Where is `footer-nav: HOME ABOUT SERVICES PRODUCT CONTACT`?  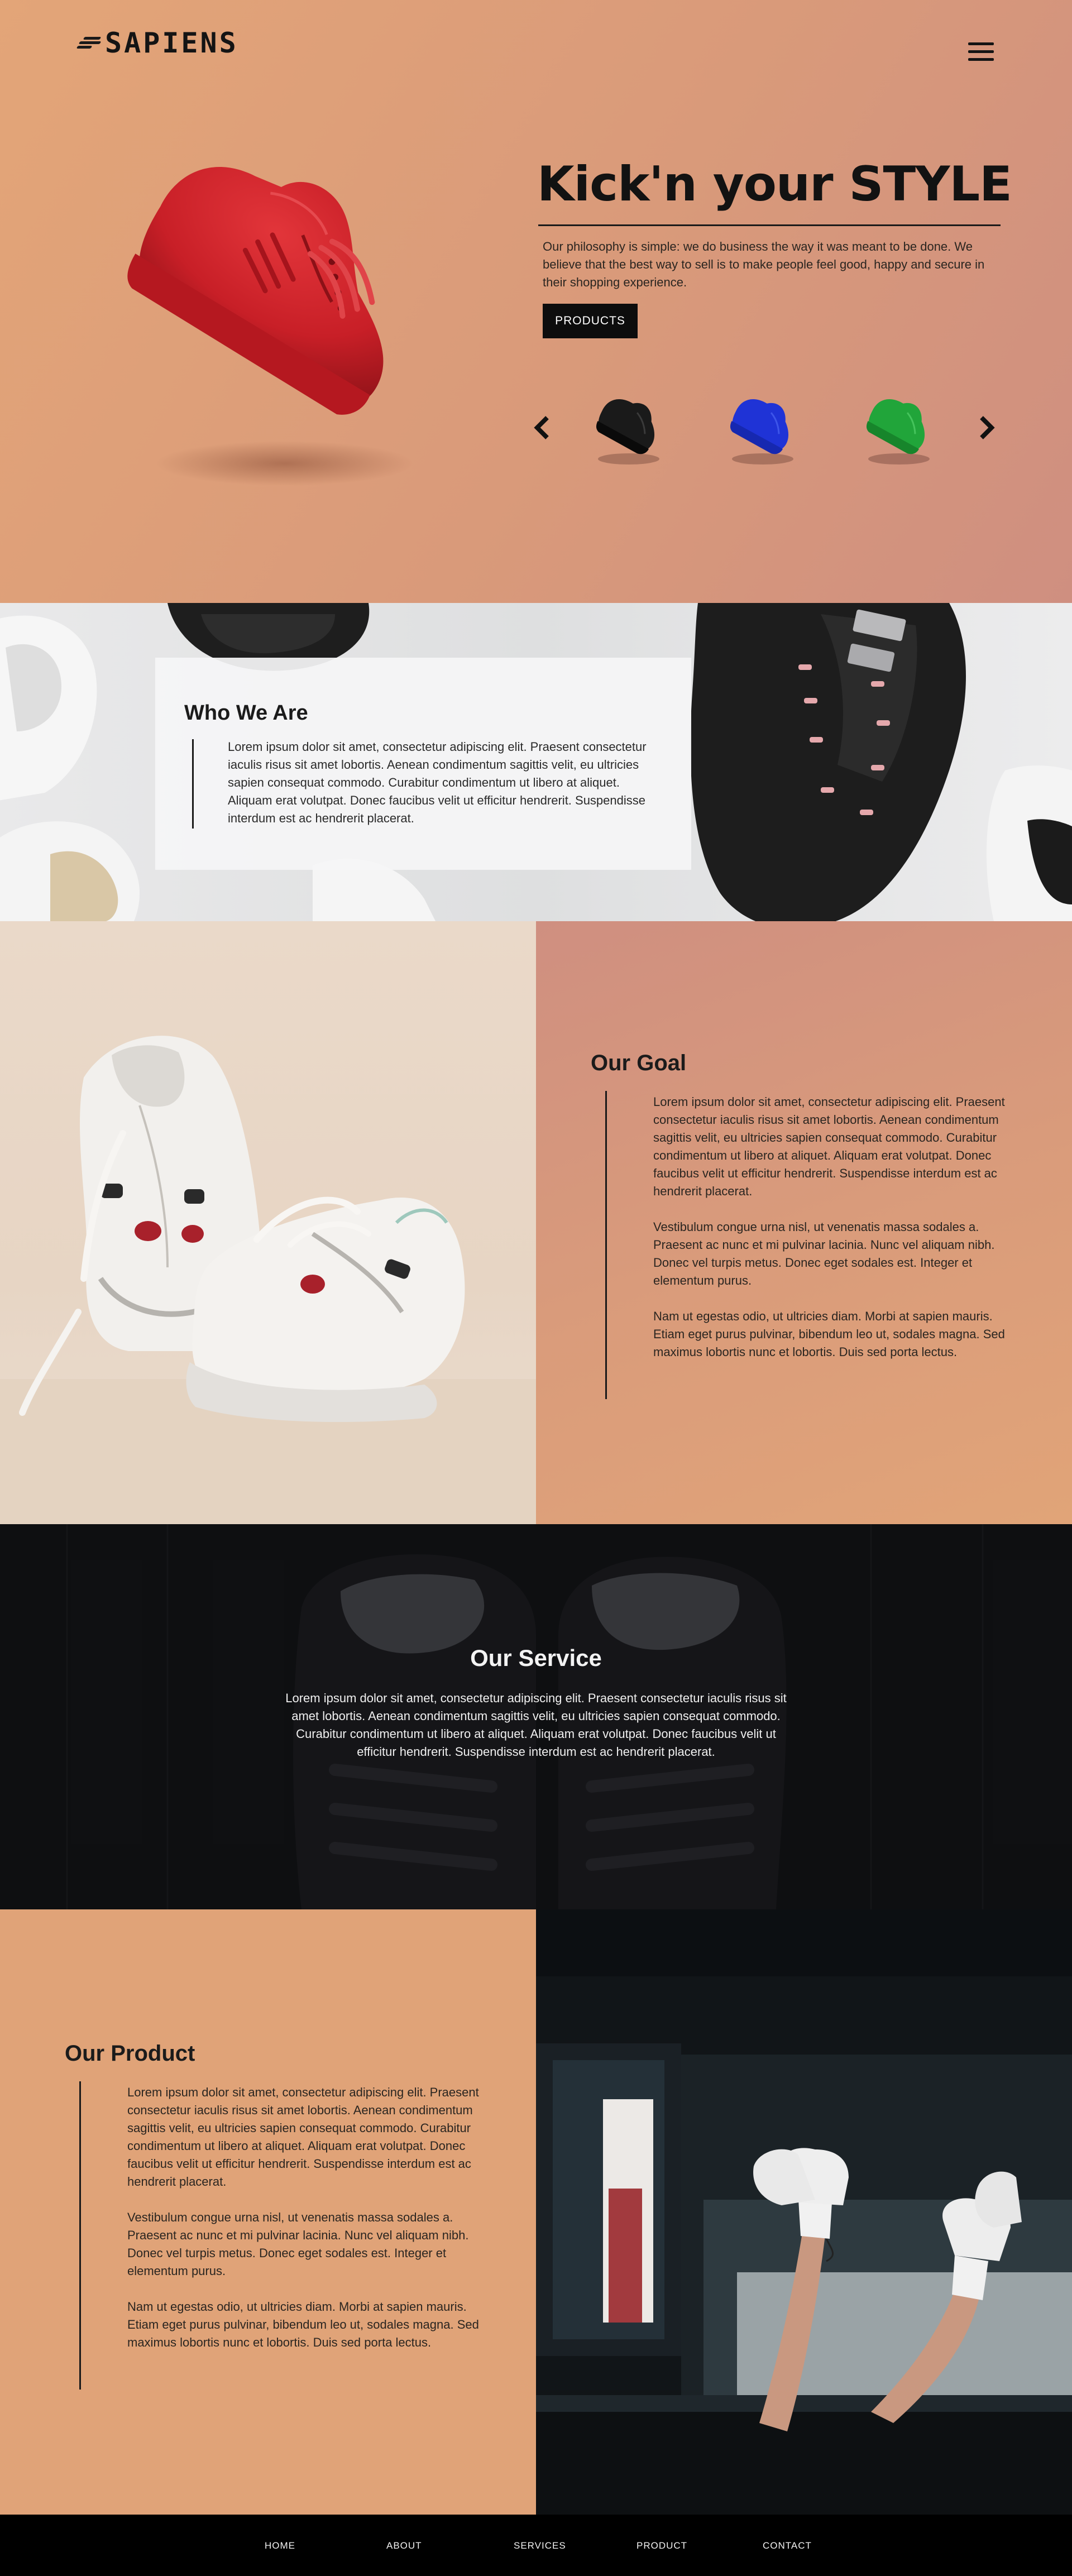
footer-nav: HOME ABOUT SERVICES PRODUCT CONTACT is located at coordinates (536, 2545).